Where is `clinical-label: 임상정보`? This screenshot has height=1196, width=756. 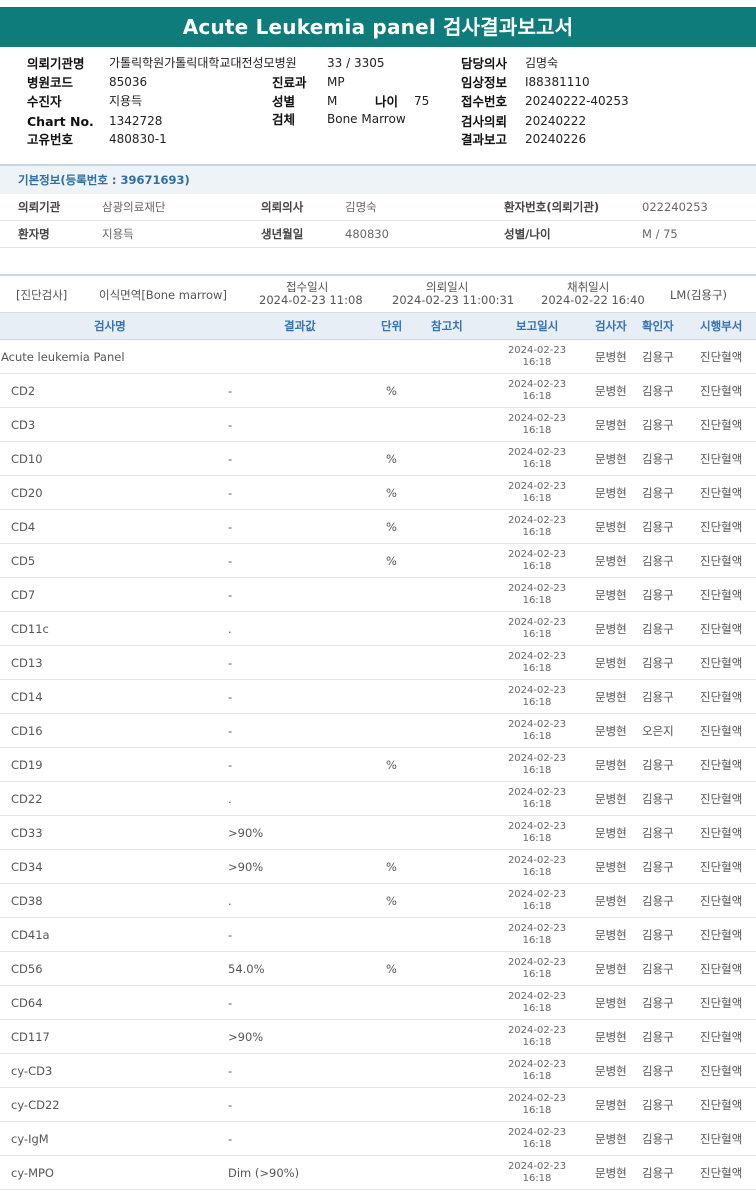
clinical-label: 임상정보 is located at coordinates (484, 82).